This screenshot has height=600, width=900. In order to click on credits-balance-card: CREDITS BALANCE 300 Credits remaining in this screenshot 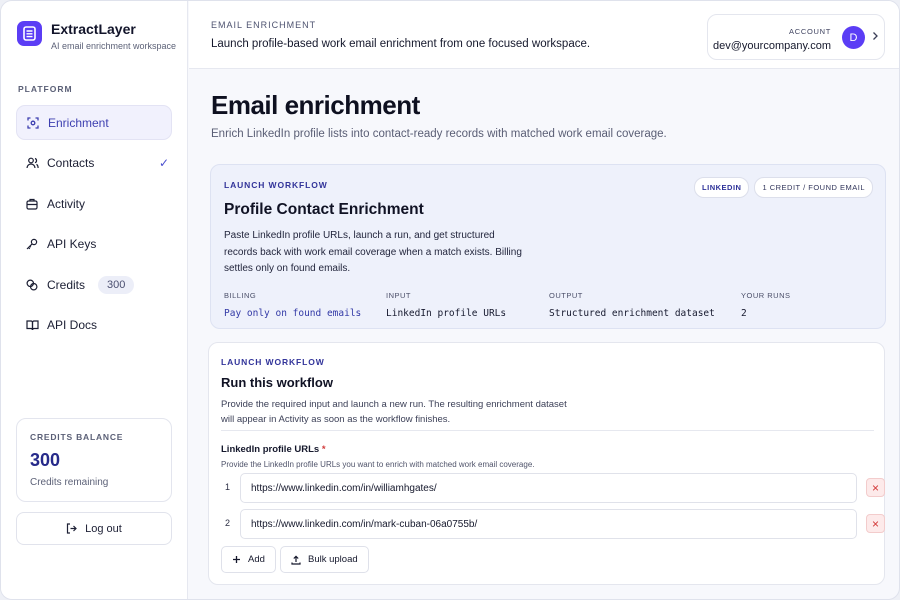, I will do `click(94, 460)`.